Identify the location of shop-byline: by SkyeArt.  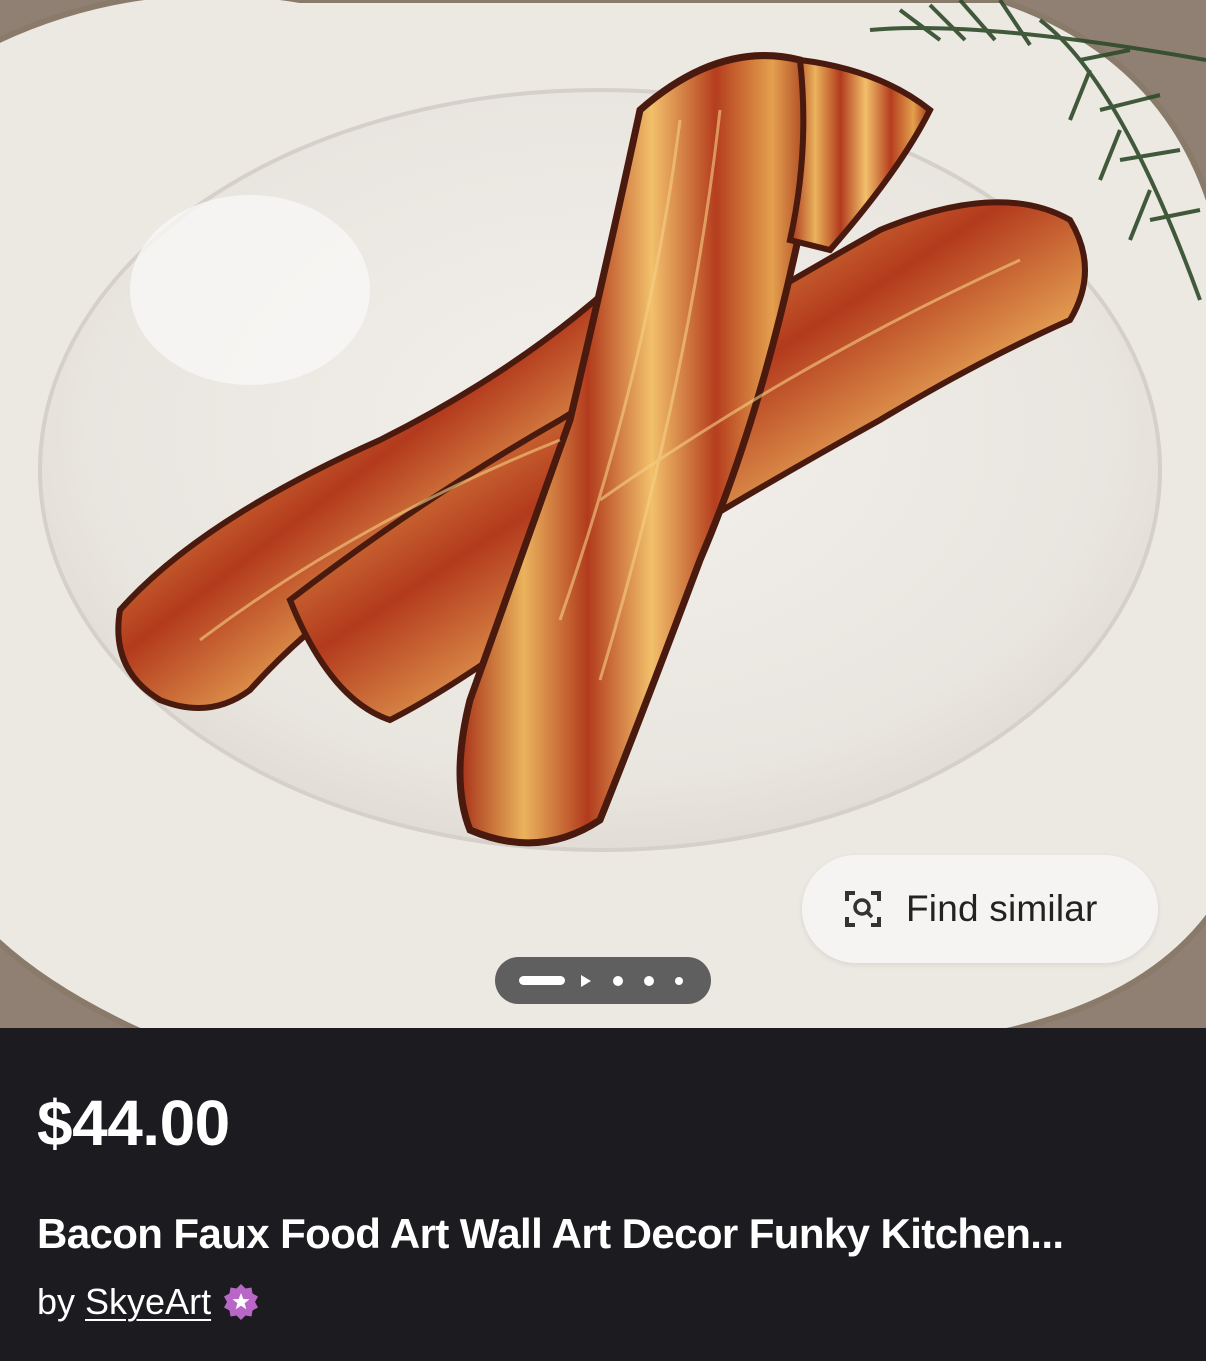
(149, 1302).